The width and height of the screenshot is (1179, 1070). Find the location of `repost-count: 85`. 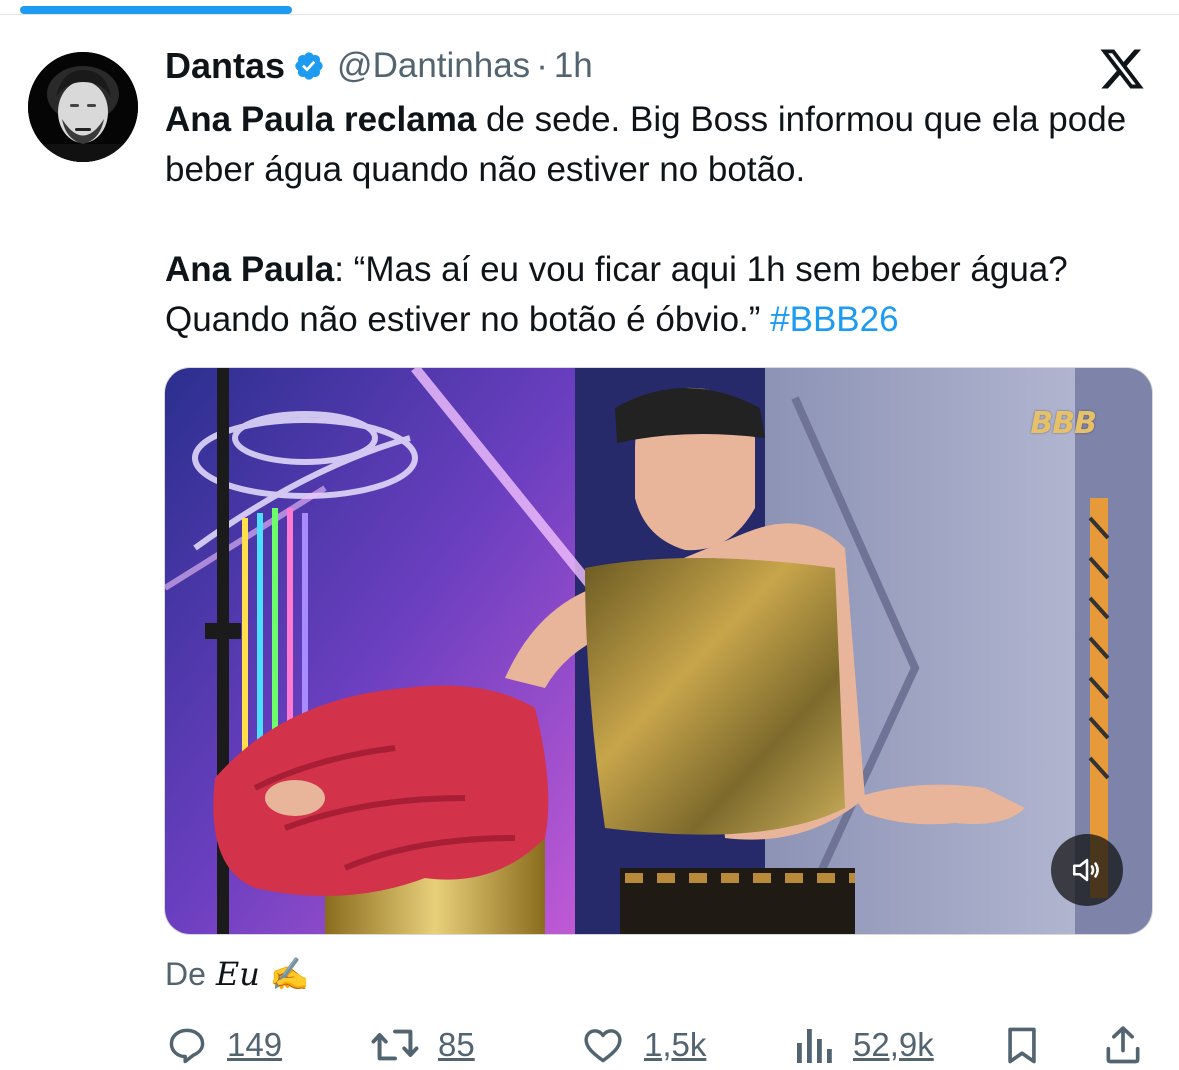

repost-count: 85 is located at coordinates (456, 1044).